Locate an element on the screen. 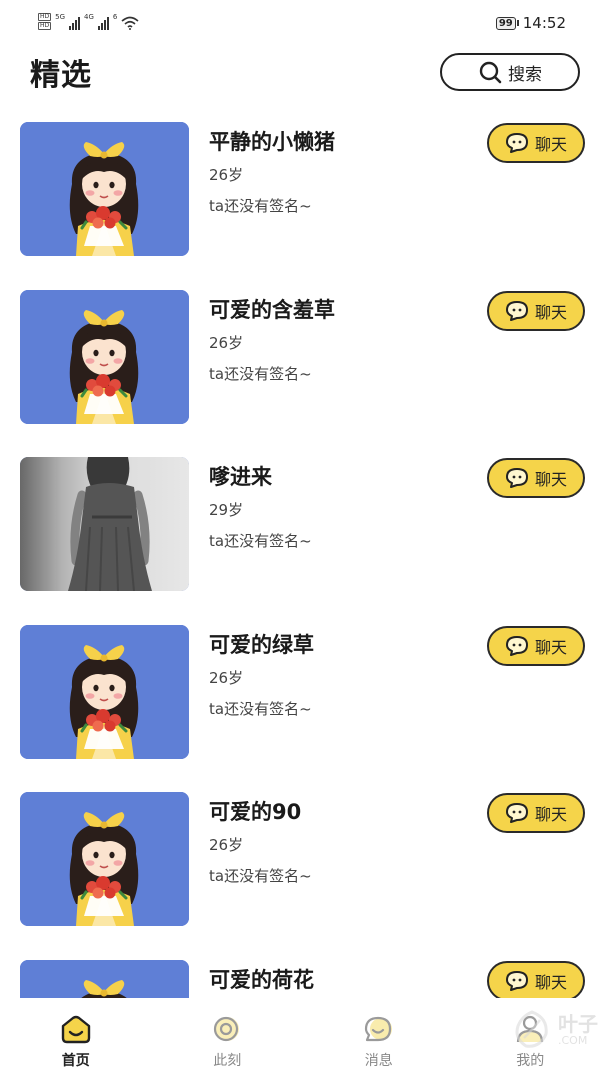 This screenshot has width=606, height=1080. nav-item-message: 消息 is located at coordinates (379, 1039).